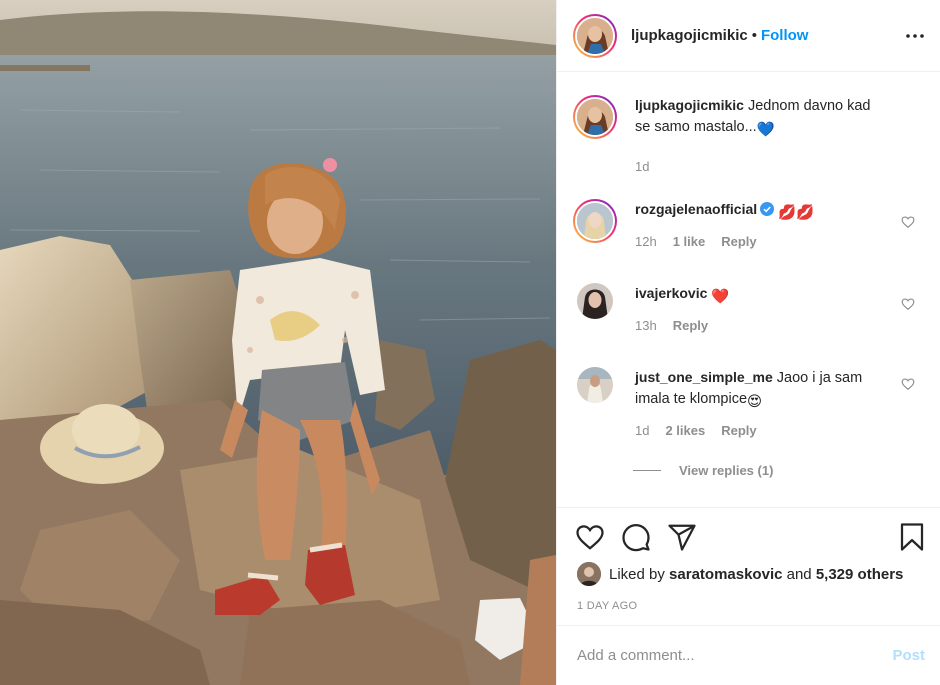  I want to click on caption-avatar-image, so click(595, 117).